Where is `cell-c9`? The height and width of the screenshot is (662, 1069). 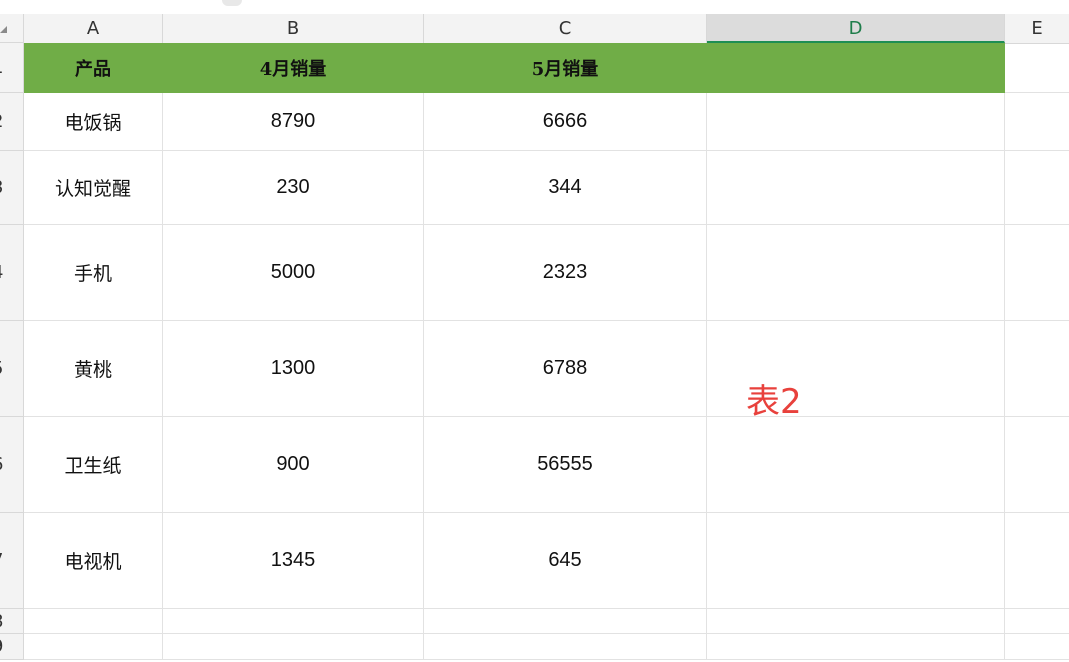
cell-c9 is located at coordinates (565, 647).